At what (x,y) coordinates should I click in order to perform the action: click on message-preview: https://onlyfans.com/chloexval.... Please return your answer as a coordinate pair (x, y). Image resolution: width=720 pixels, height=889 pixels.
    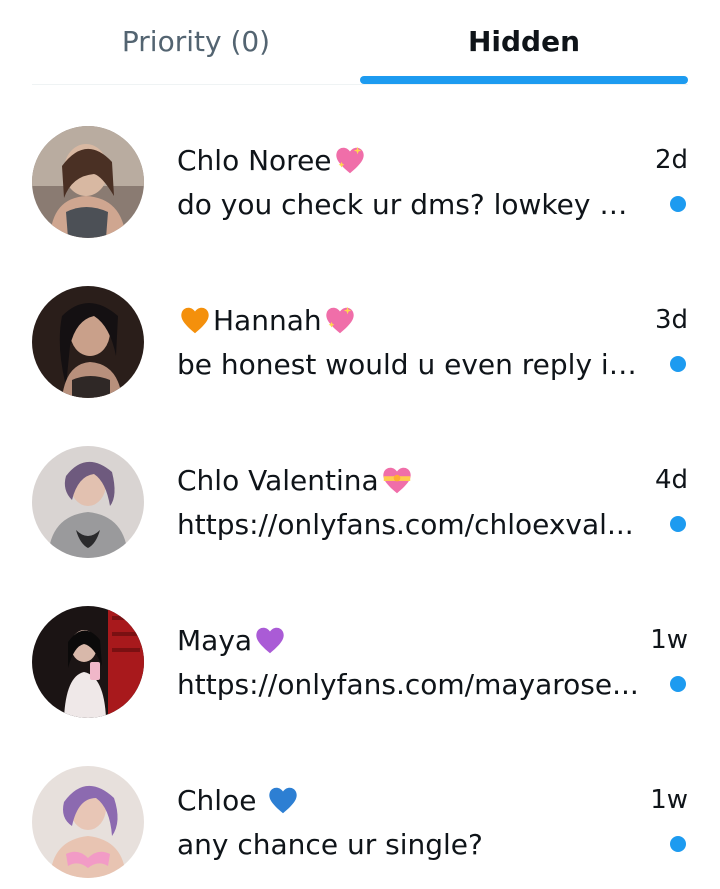
    Looking at the image, I should click on (405, 524).